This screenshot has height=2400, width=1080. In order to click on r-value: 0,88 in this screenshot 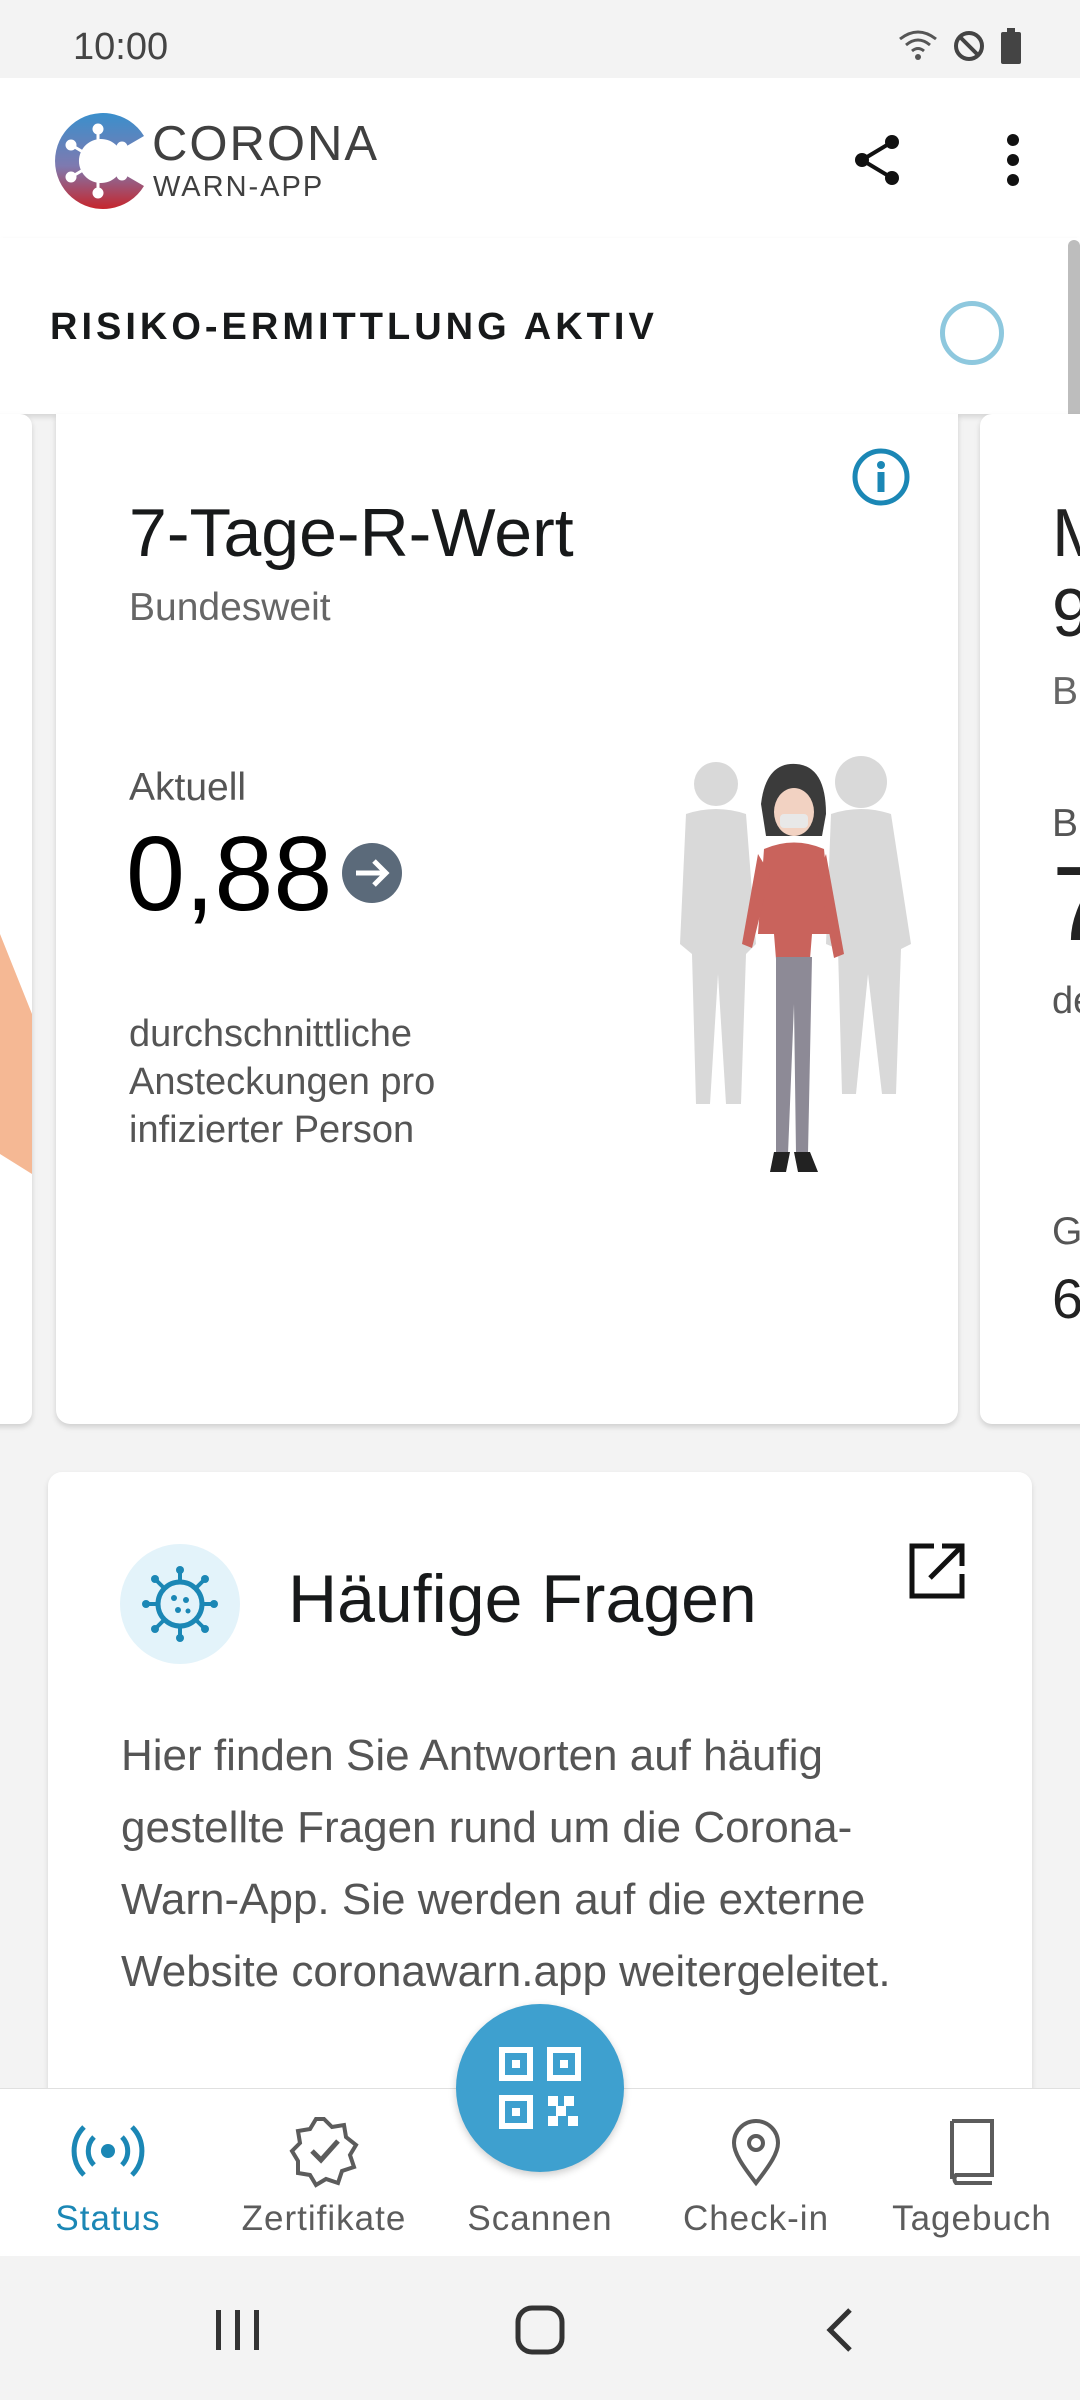, I will do `click(229, 874)`.